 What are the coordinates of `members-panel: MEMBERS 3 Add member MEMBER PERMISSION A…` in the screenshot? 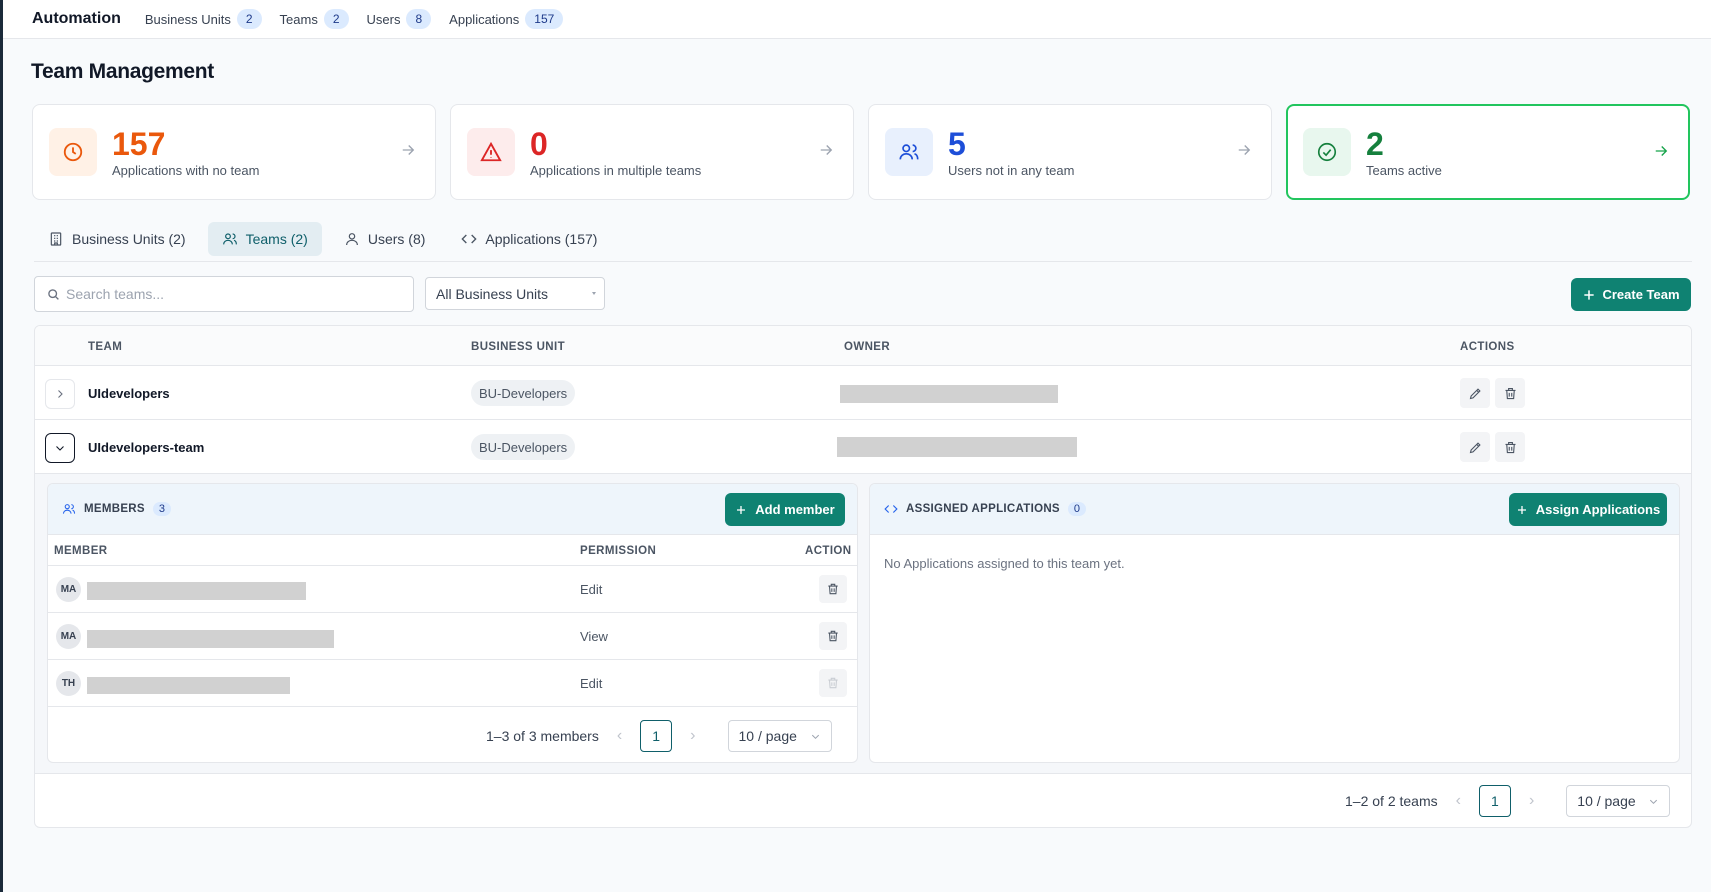 It's located at (452, 623).